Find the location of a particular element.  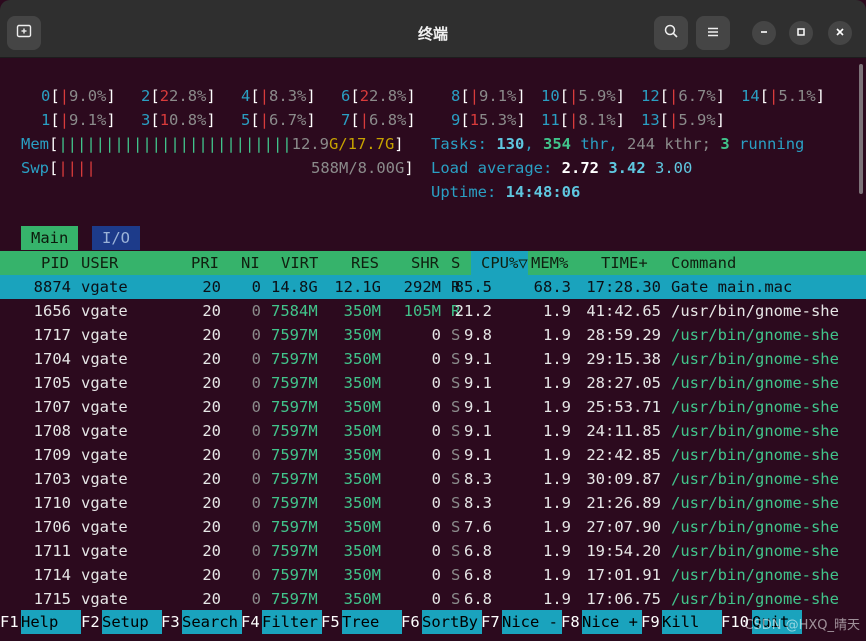

fkey-f1: F1 is located at coordinates (9, 622).